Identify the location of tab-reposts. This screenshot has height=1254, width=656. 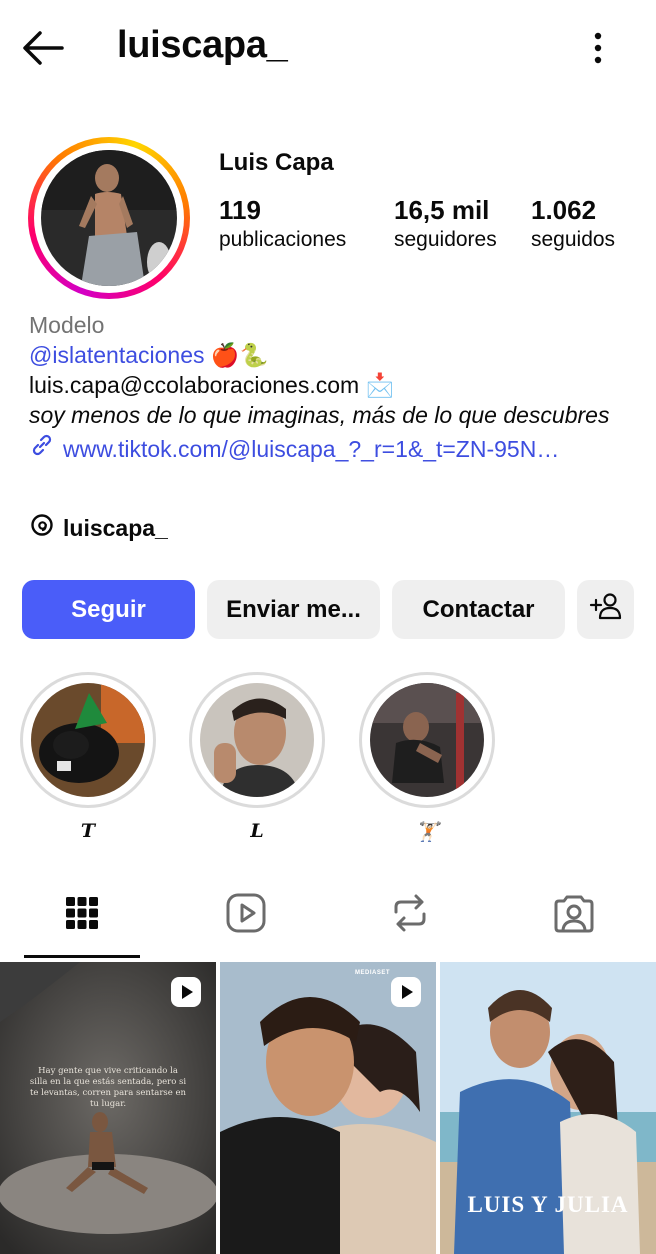
(410, 915).